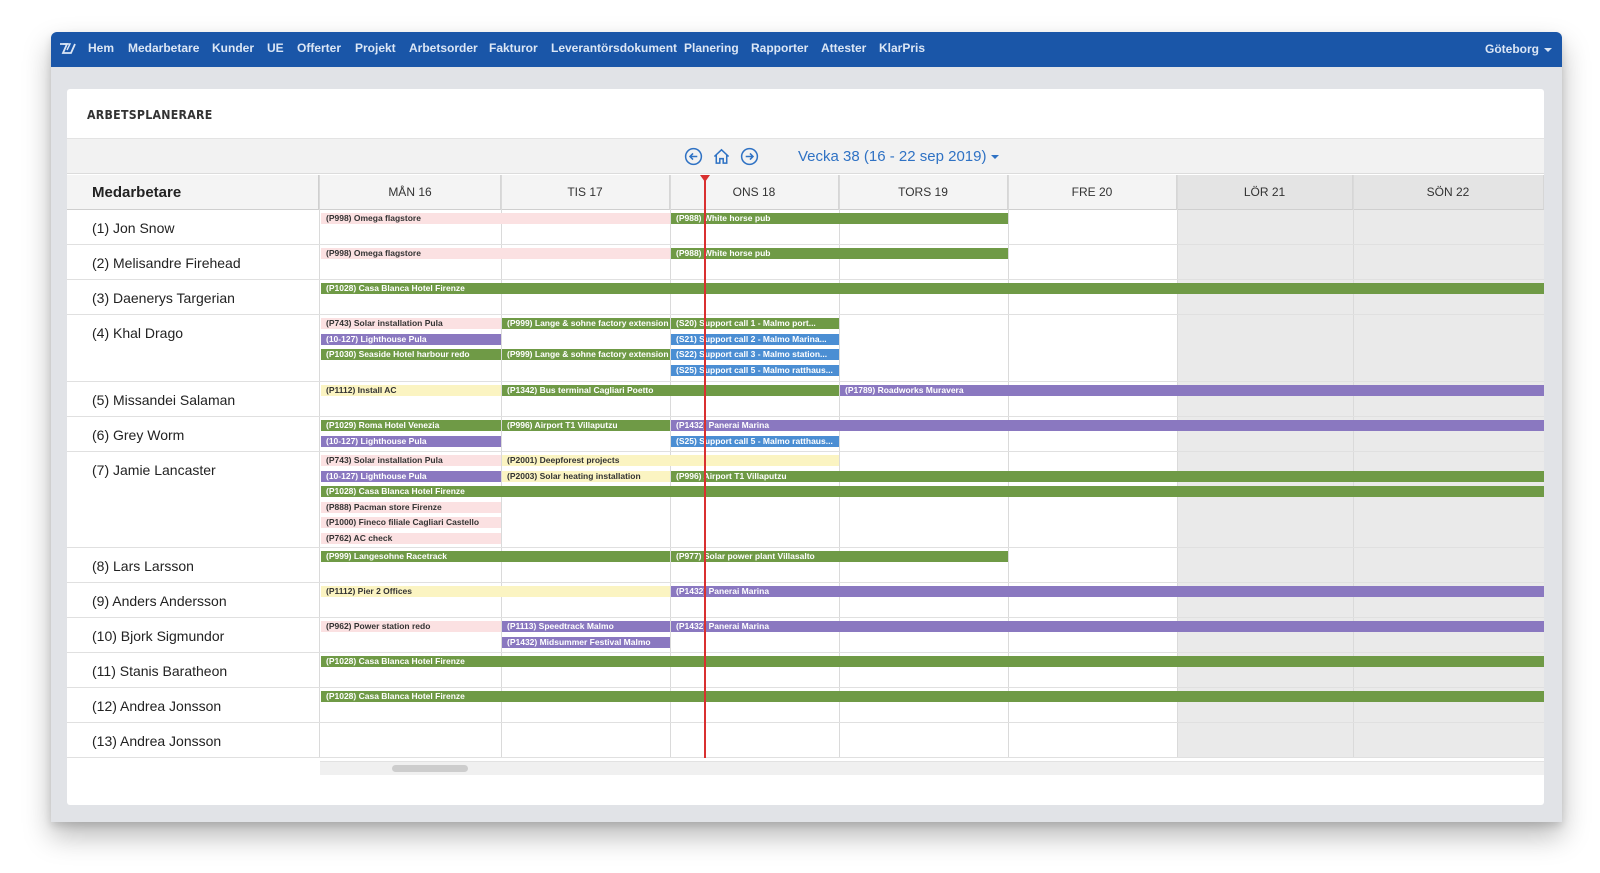 The width and height of the screenshot is (1600, 873). I want to click on nav-item-projekt: Projekt, so click(375, 48).